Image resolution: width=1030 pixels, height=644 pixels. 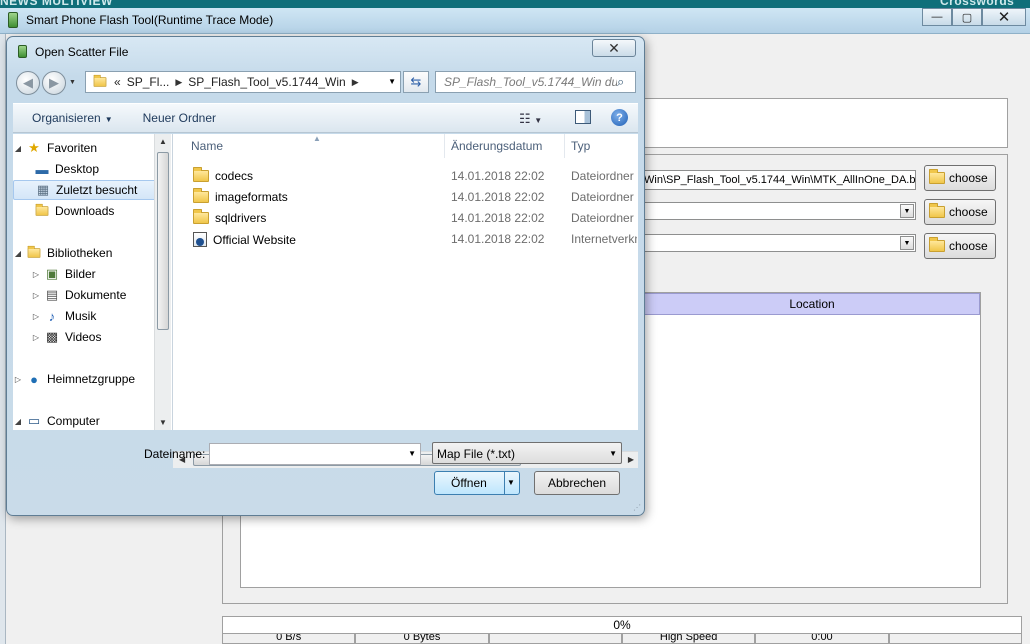 What do you see at coordinates (86, 316) in the screenshot?
I see `nav-item-musik: ▷ ♪ Musik` at bounding box center [86, 316].